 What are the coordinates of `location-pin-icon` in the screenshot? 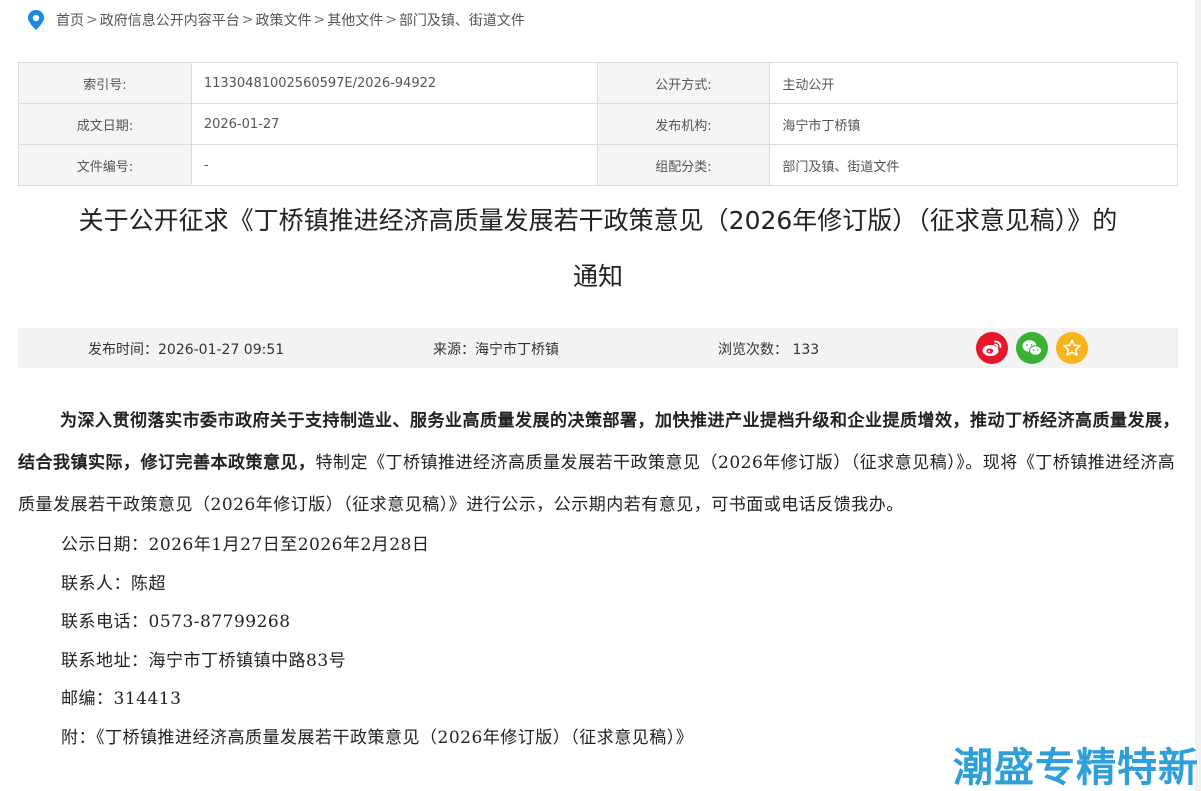 It's located at (36, 20).